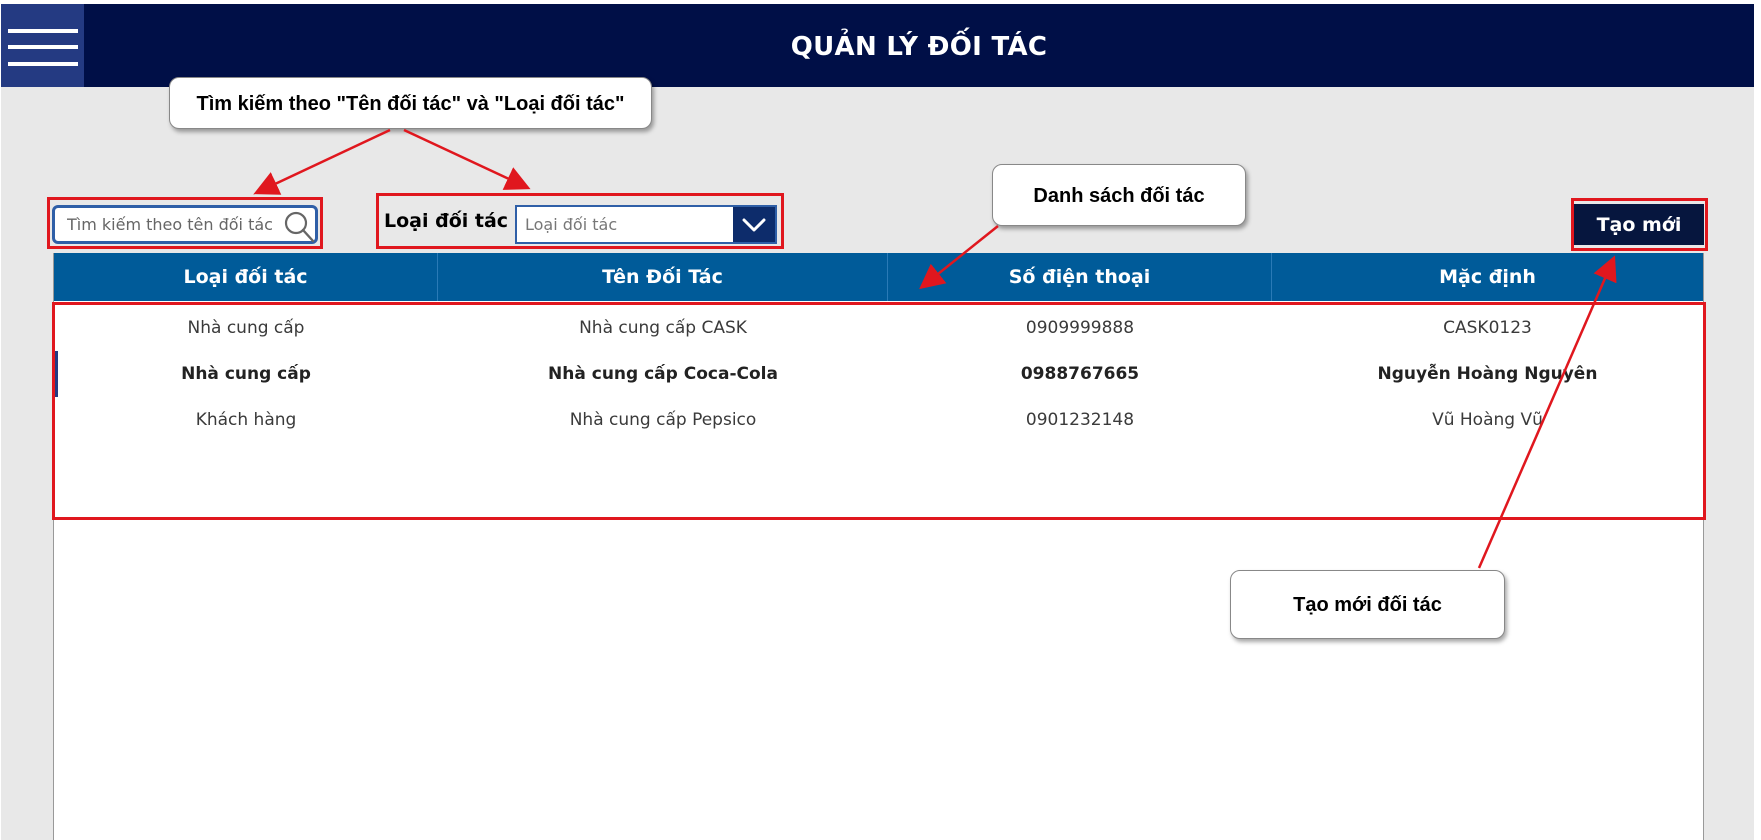 This screenshot has height=840, width=1761. What do you see at coordinates (754, 224) in the screenshot?
I see `chevron-down-icon` at bounding box center [754, 224].